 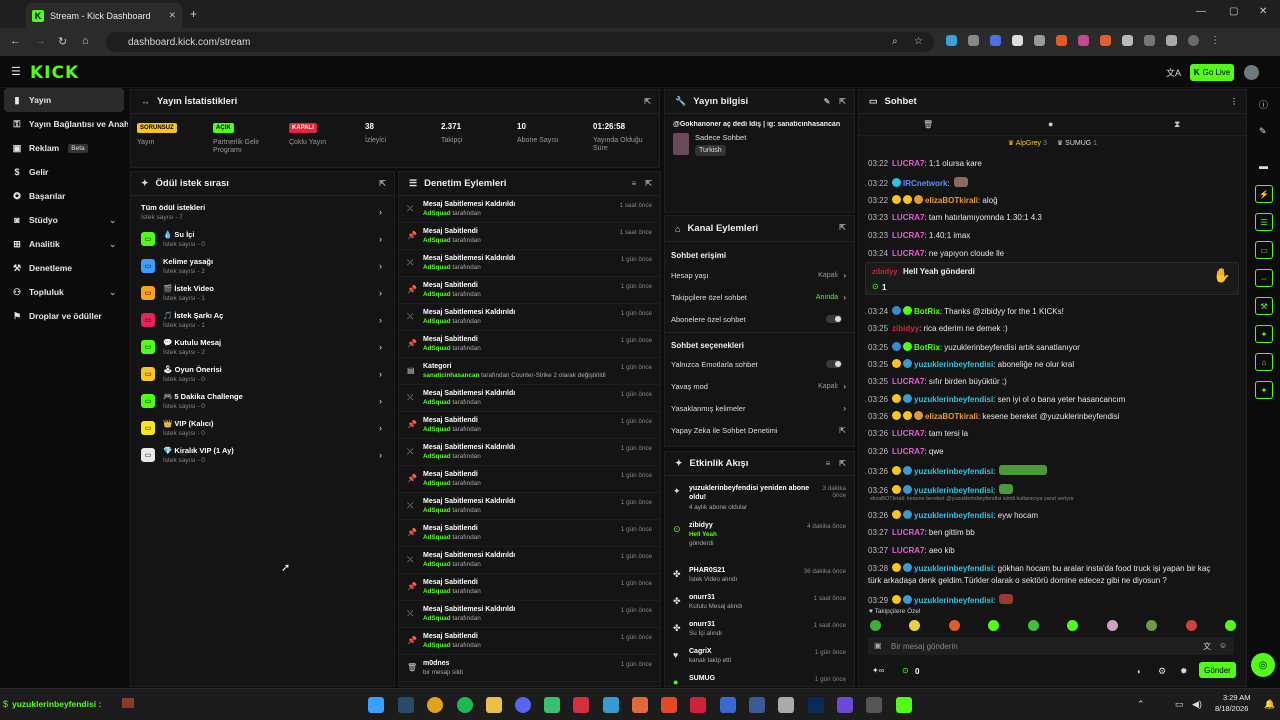 I want to click on network-icon: ▭, so click(x=1179, y=704).